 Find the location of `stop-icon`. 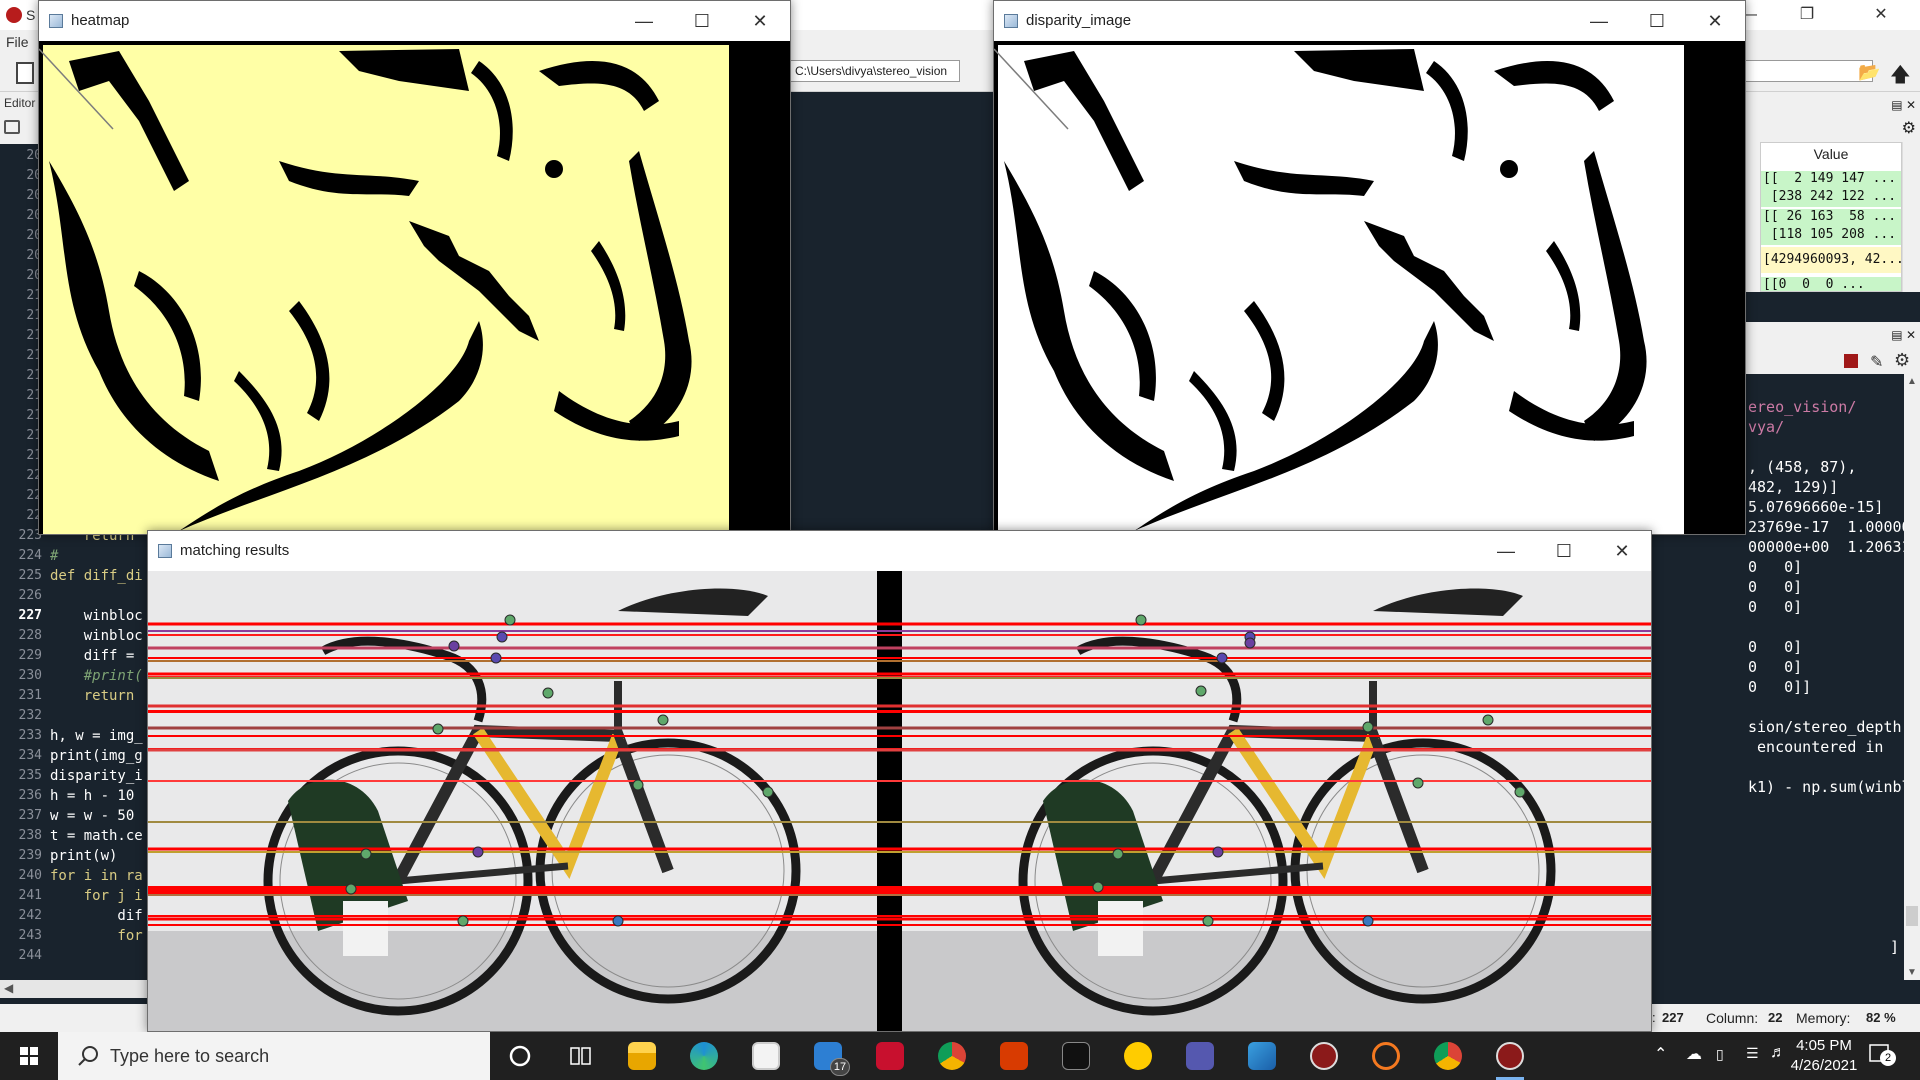

stop-icon is located at coordinates (1851, 361).